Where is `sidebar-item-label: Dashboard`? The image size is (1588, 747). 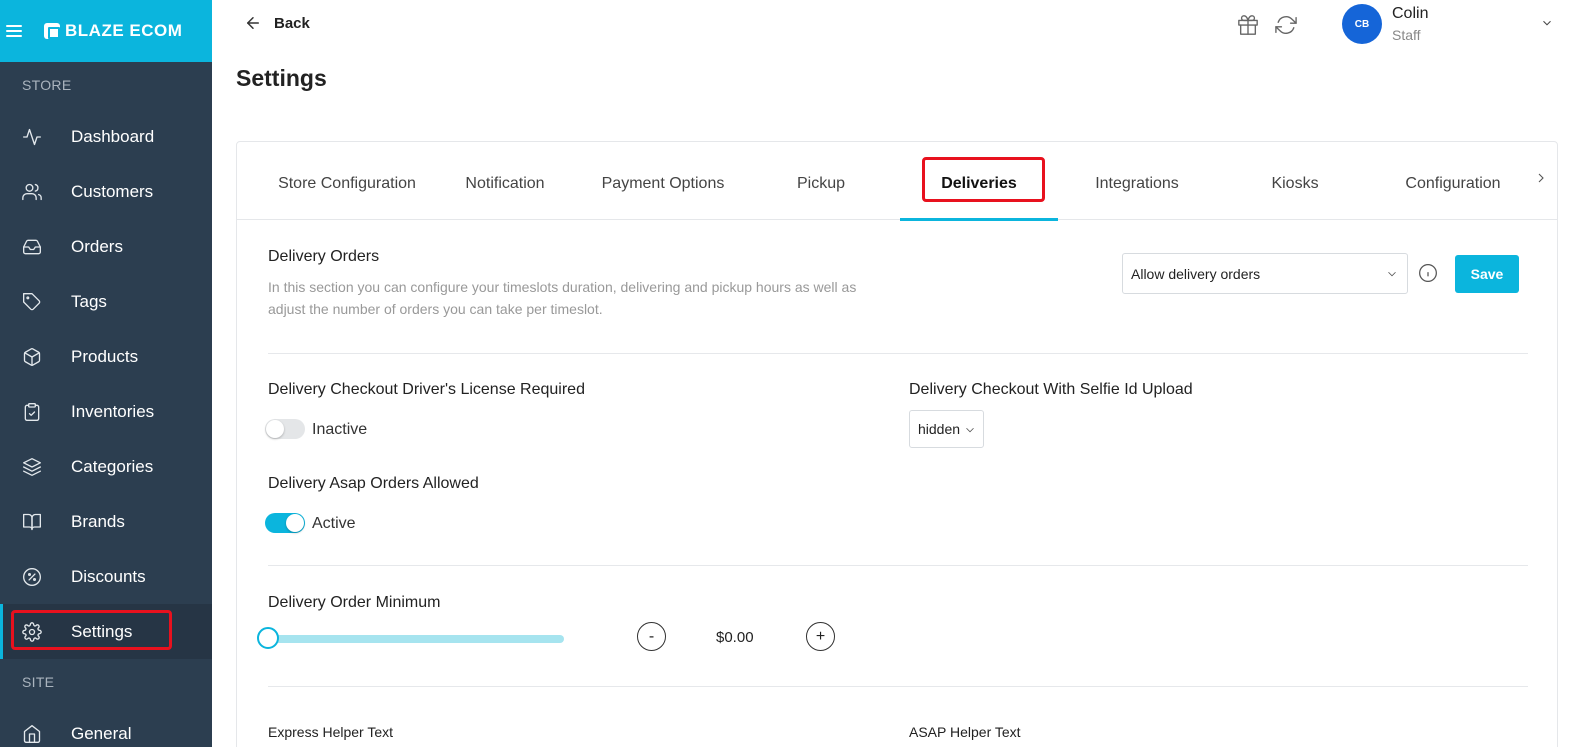
sidebar-item-label: Dashboard is located at coordinates (113, 136).